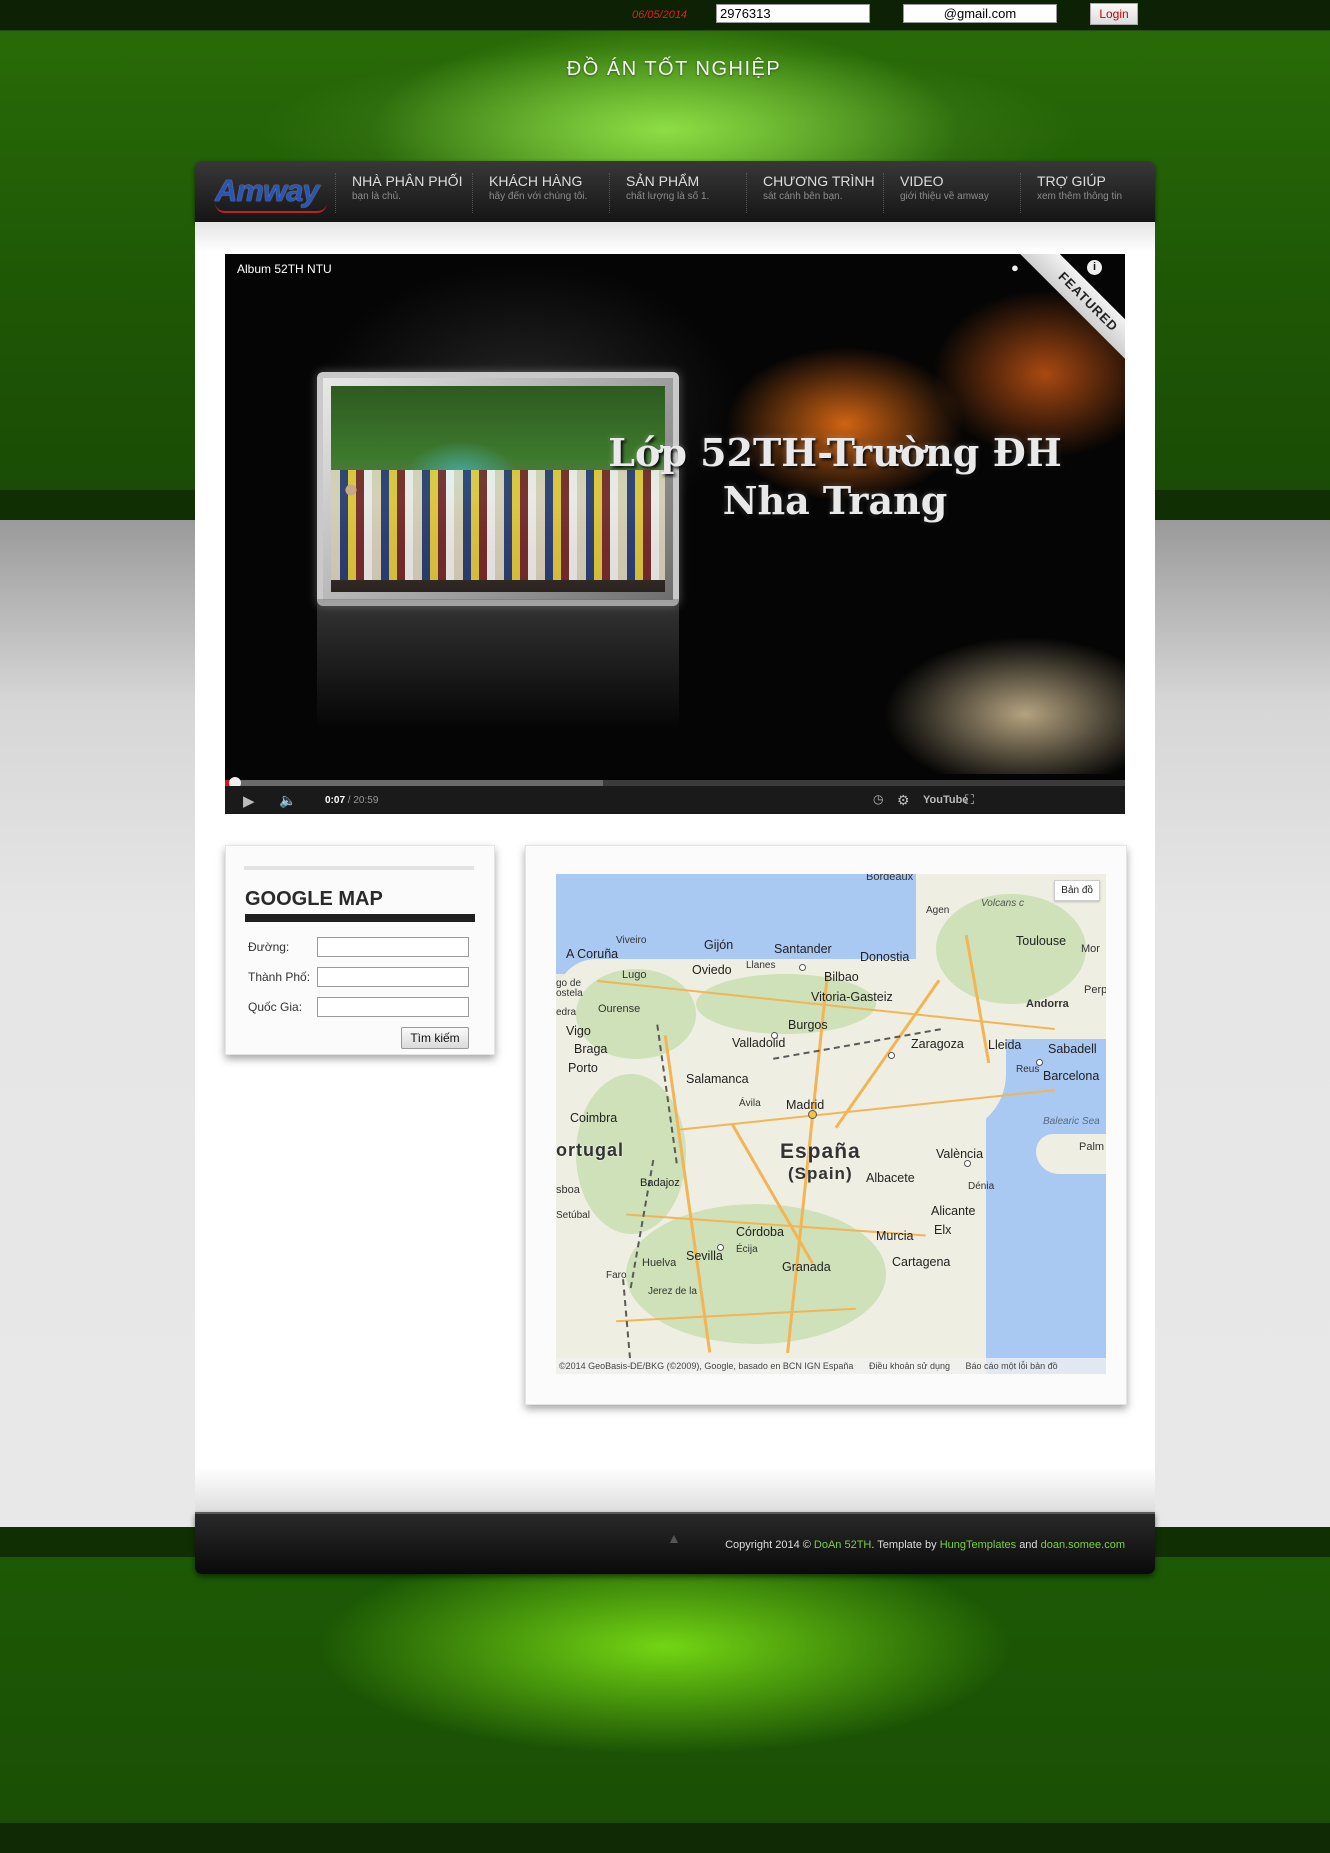  What do you see at coordinates (803, 196) in the screenshot?
I see `nav-subtitle: sát cánh bên bạn.` at bounding box center [803, 196].